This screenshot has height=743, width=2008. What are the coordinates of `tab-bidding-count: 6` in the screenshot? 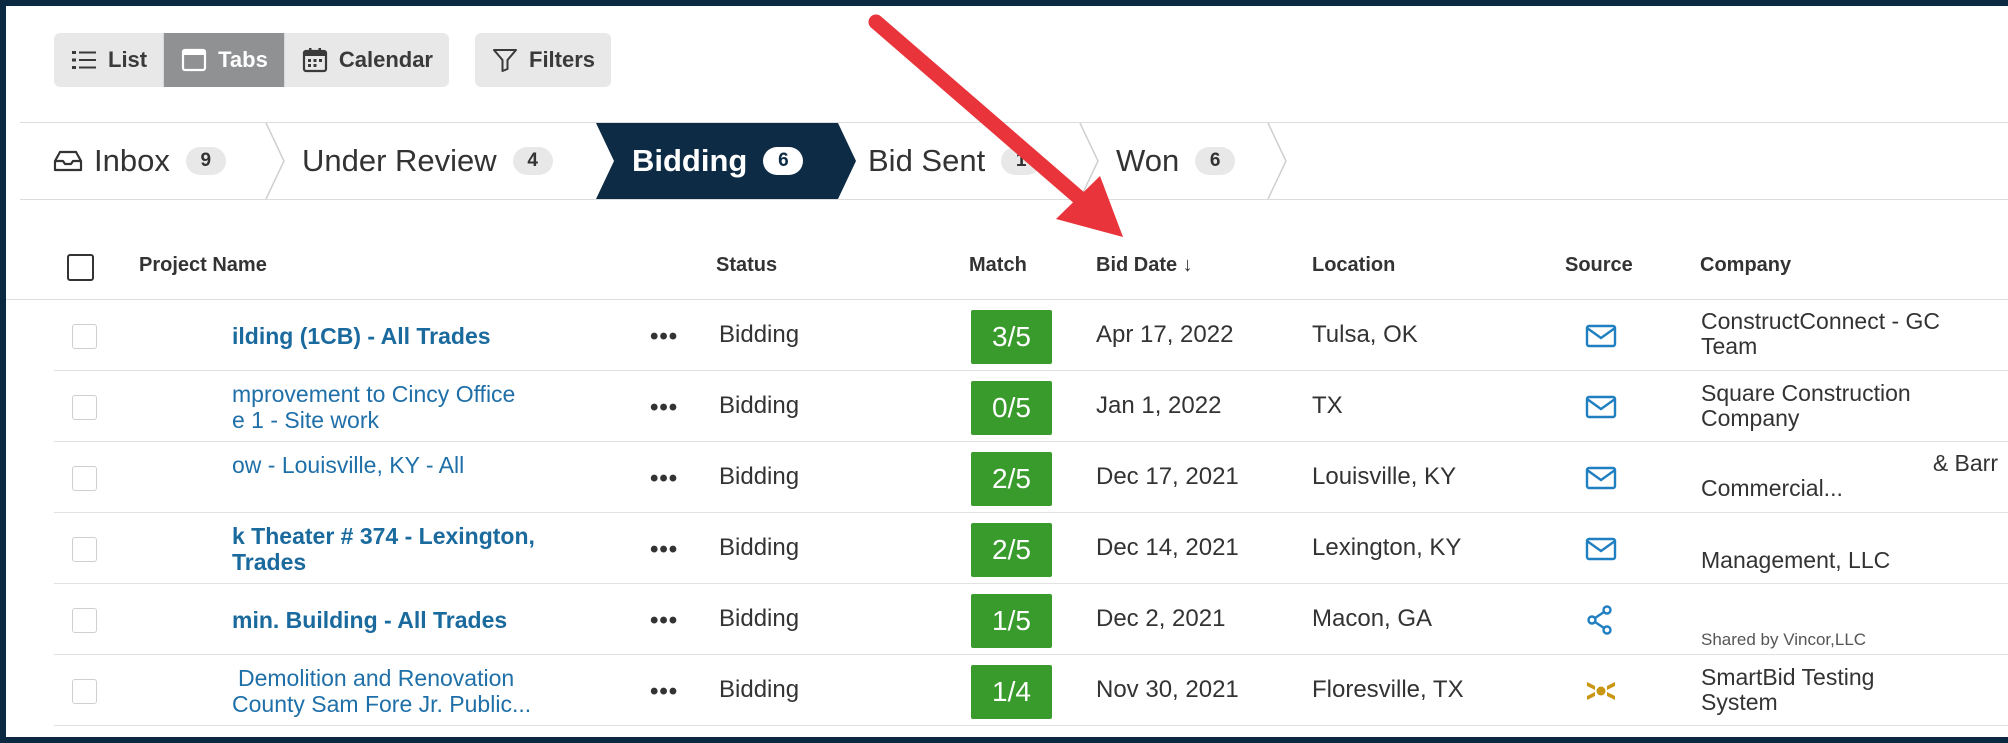 It's located at (783, 161).